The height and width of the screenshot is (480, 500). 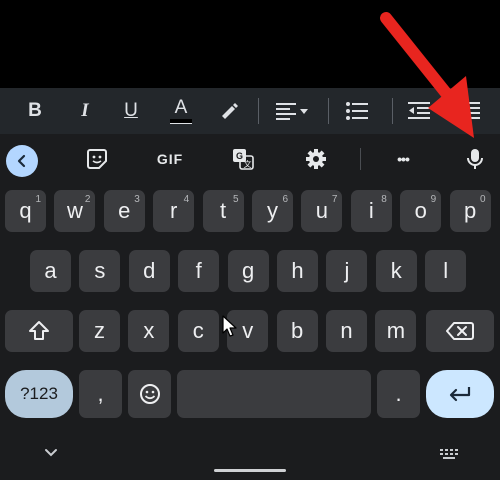 I want to click on key-hint-number: 9, so click(x=433, y=199).